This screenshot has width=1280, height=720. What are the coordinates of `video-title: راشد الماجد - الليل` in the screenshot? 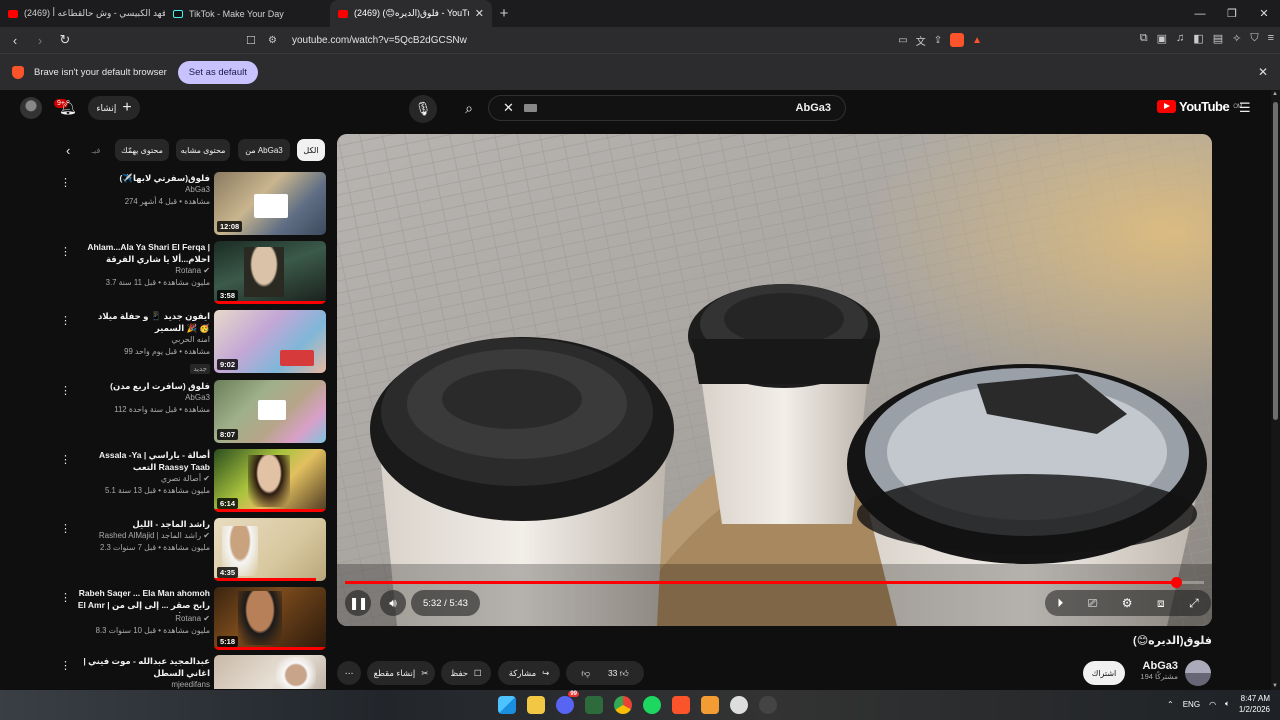 It's located at (143, 524).